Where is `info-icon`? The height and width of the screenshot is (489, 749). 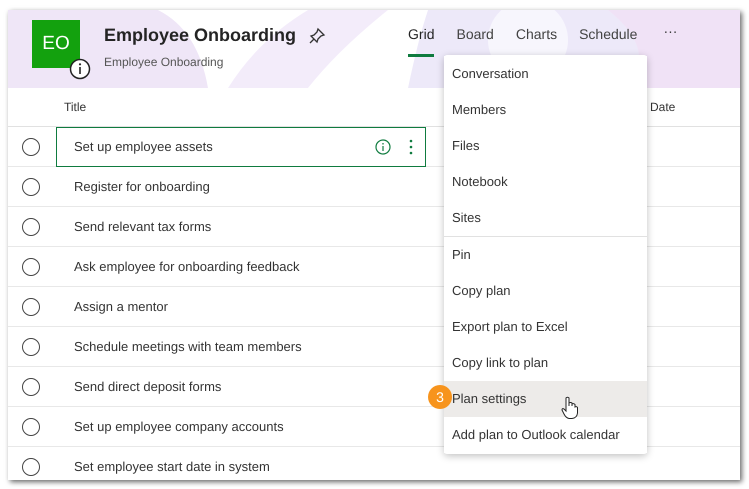 info-icon is located at coordinates (80, 69).